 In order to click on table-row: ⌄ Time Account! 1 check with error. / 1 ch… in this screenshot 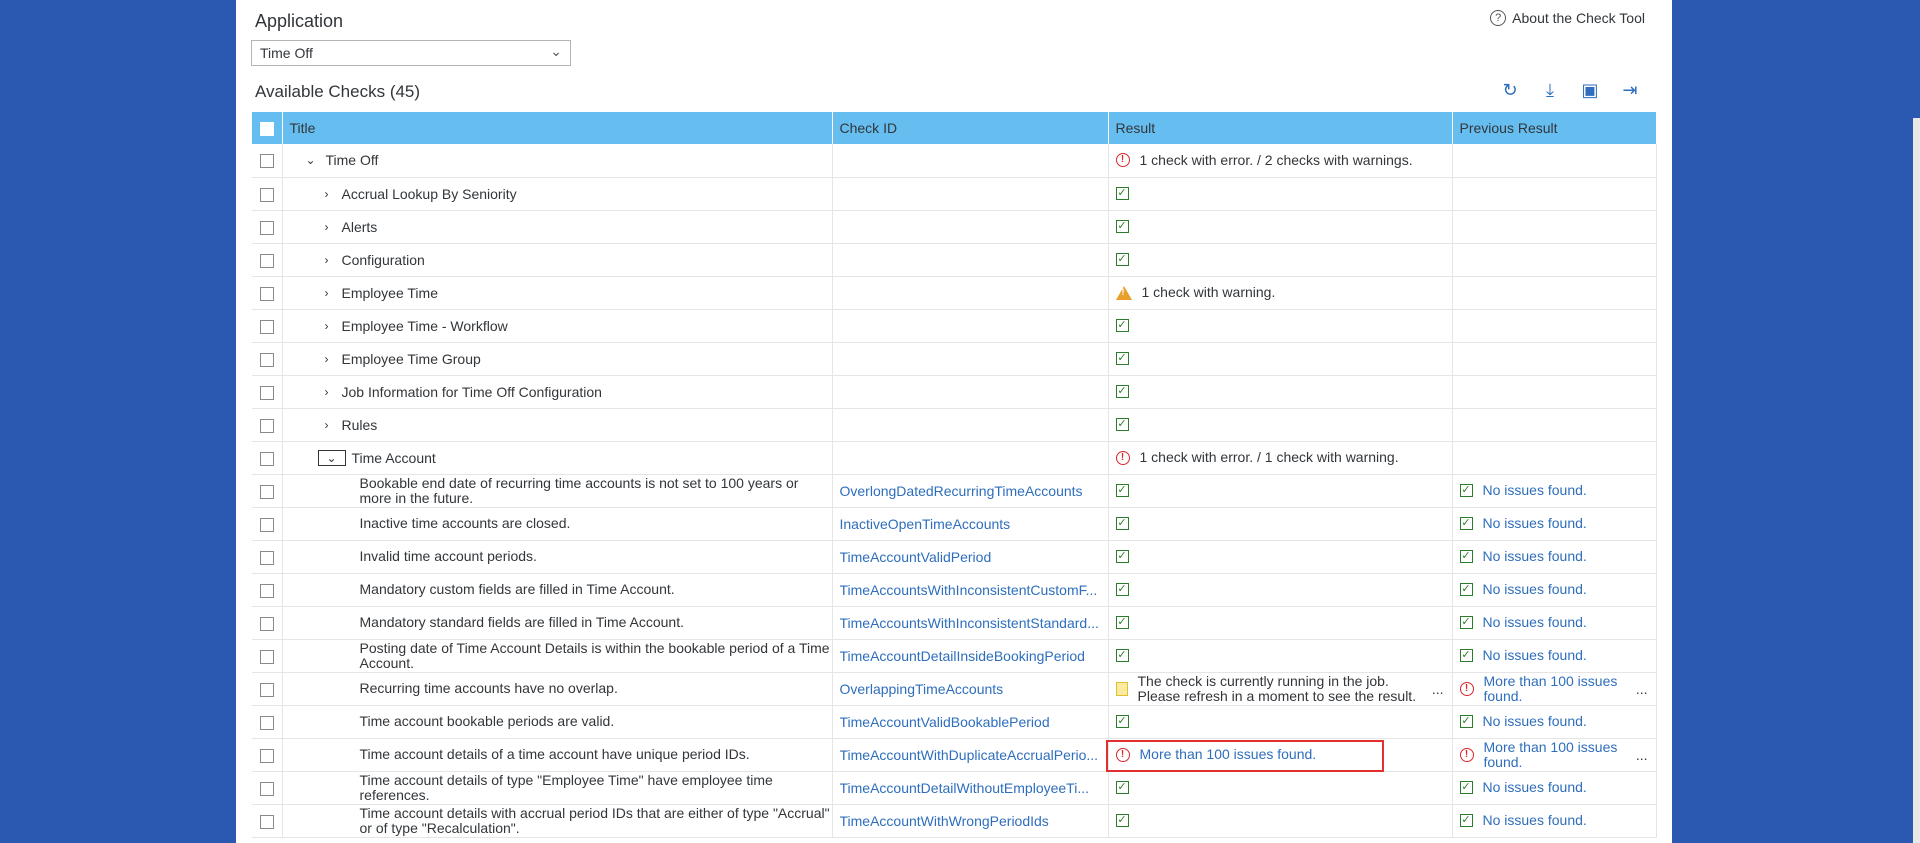, I will do `click(954, 458)`.